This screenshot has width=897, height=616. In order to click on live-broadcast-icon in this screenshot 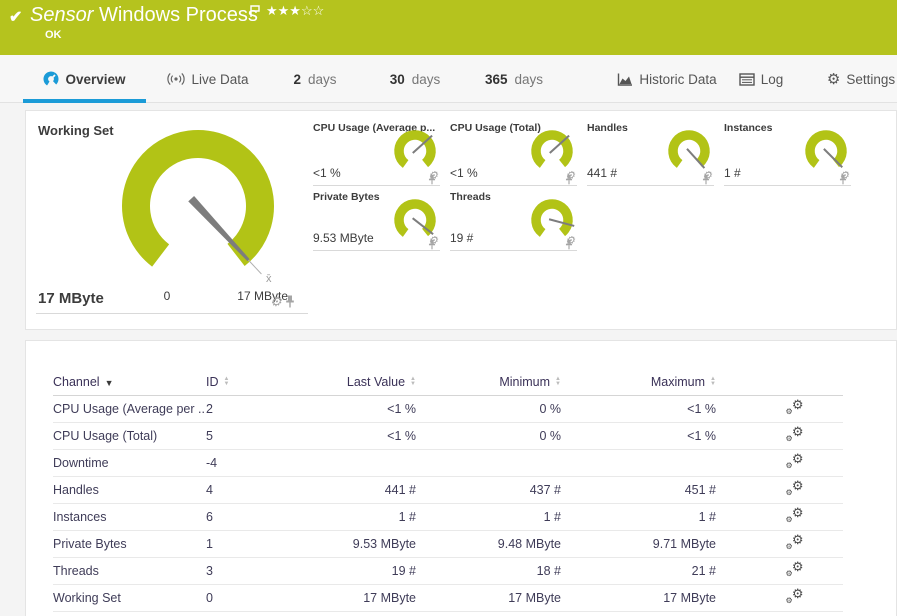, I will do `click(176, 79)`.